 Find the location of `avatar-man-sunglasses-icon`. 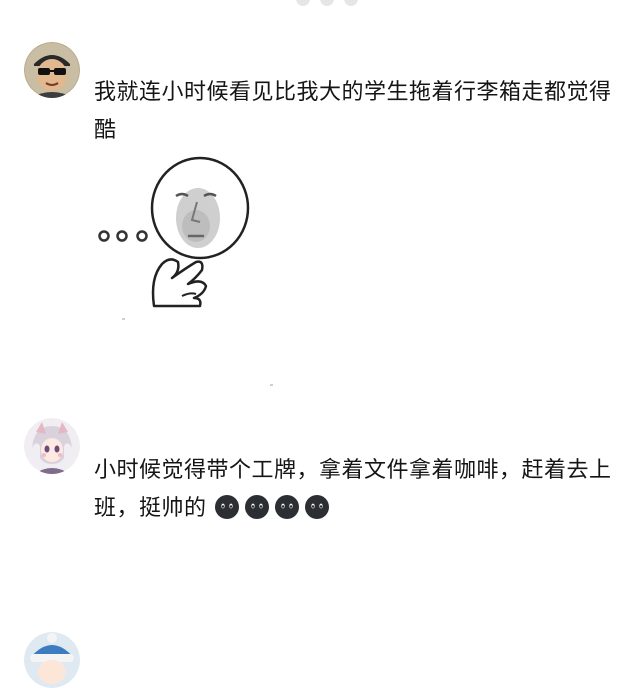

avatar-man-sunglasses-icon is located at coordinates (52, 70).